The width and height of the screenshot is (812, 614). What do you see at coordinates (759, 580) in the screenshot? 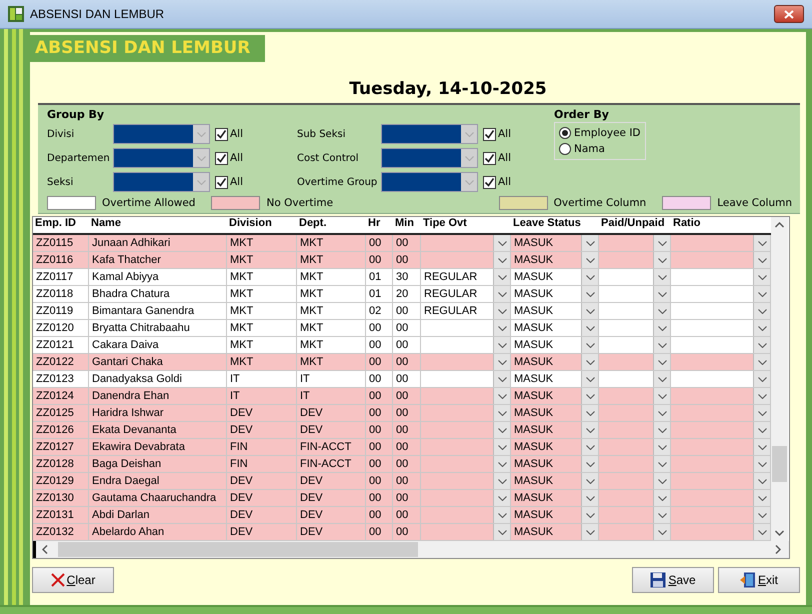
I see `exit-button: Exit` at bounding box center [759, 580].